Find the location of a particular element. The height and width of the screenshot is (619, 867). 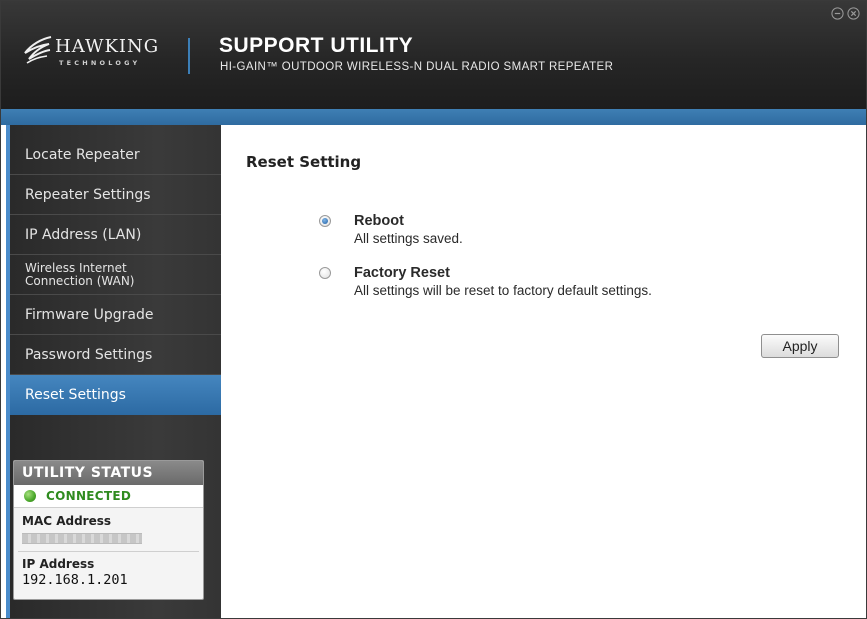

sidebar-item-reset-settings: Reset Settings is located at coordinates (122, 395).